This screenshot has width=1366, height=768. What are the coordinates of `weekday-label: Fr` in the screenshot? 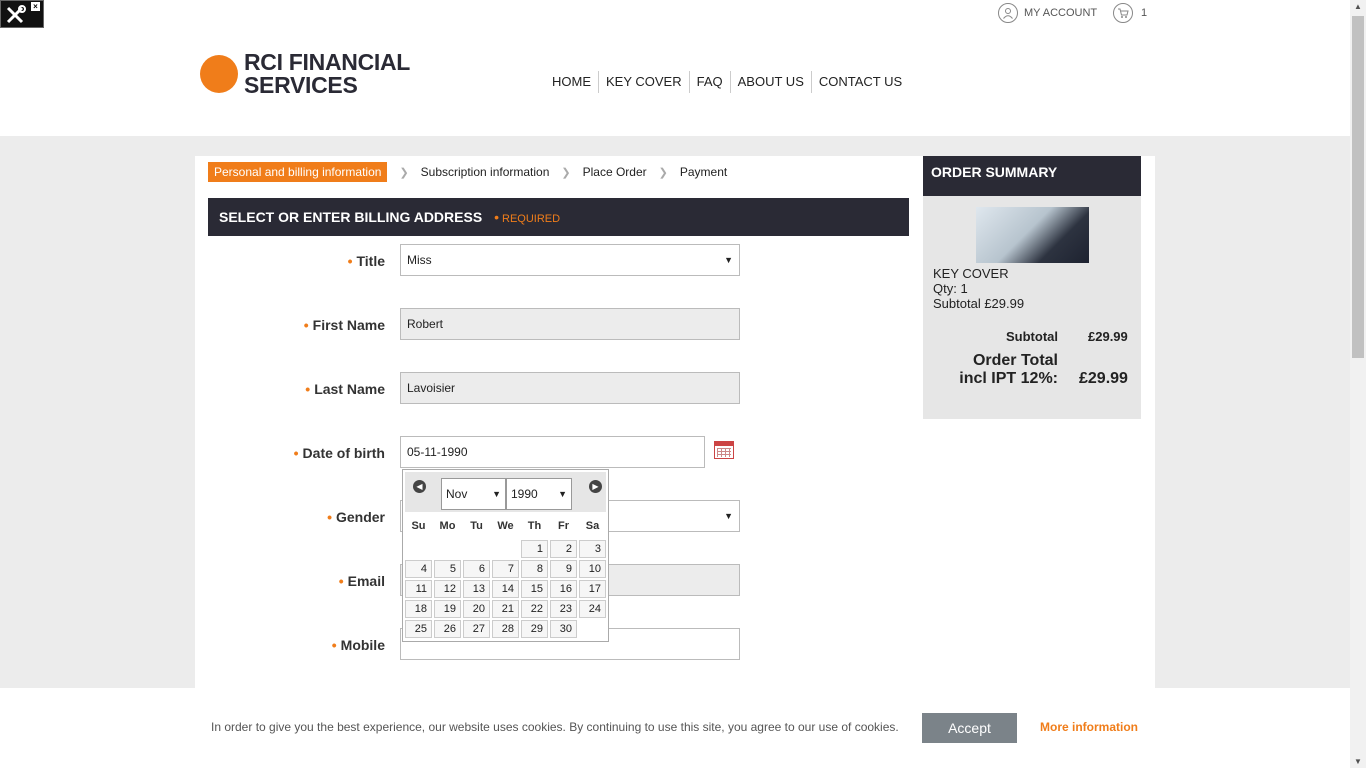 It's located at (563, 526).